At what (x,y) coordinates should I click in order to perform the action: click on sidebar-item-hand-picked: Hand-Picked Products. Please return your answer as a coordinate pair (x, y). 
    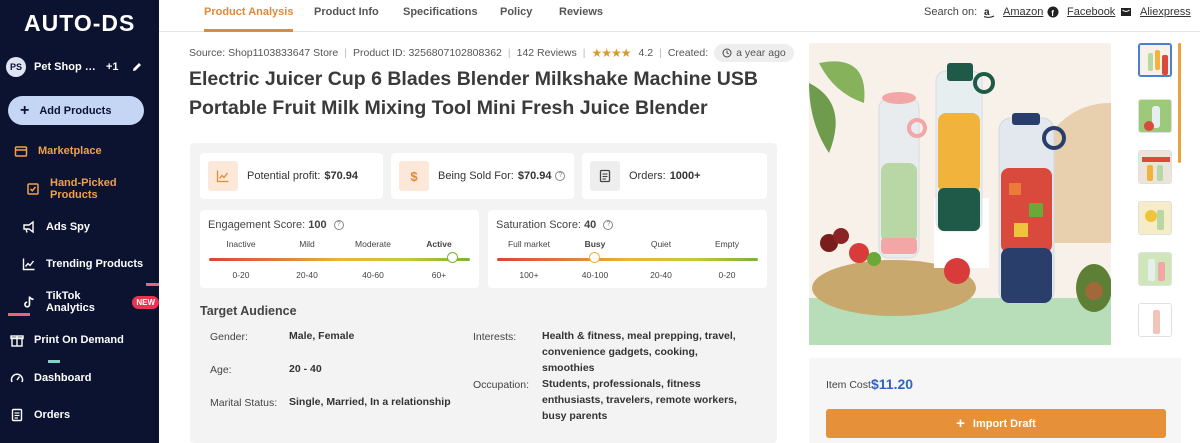
    Looking at the image, I should click on (92, 189).